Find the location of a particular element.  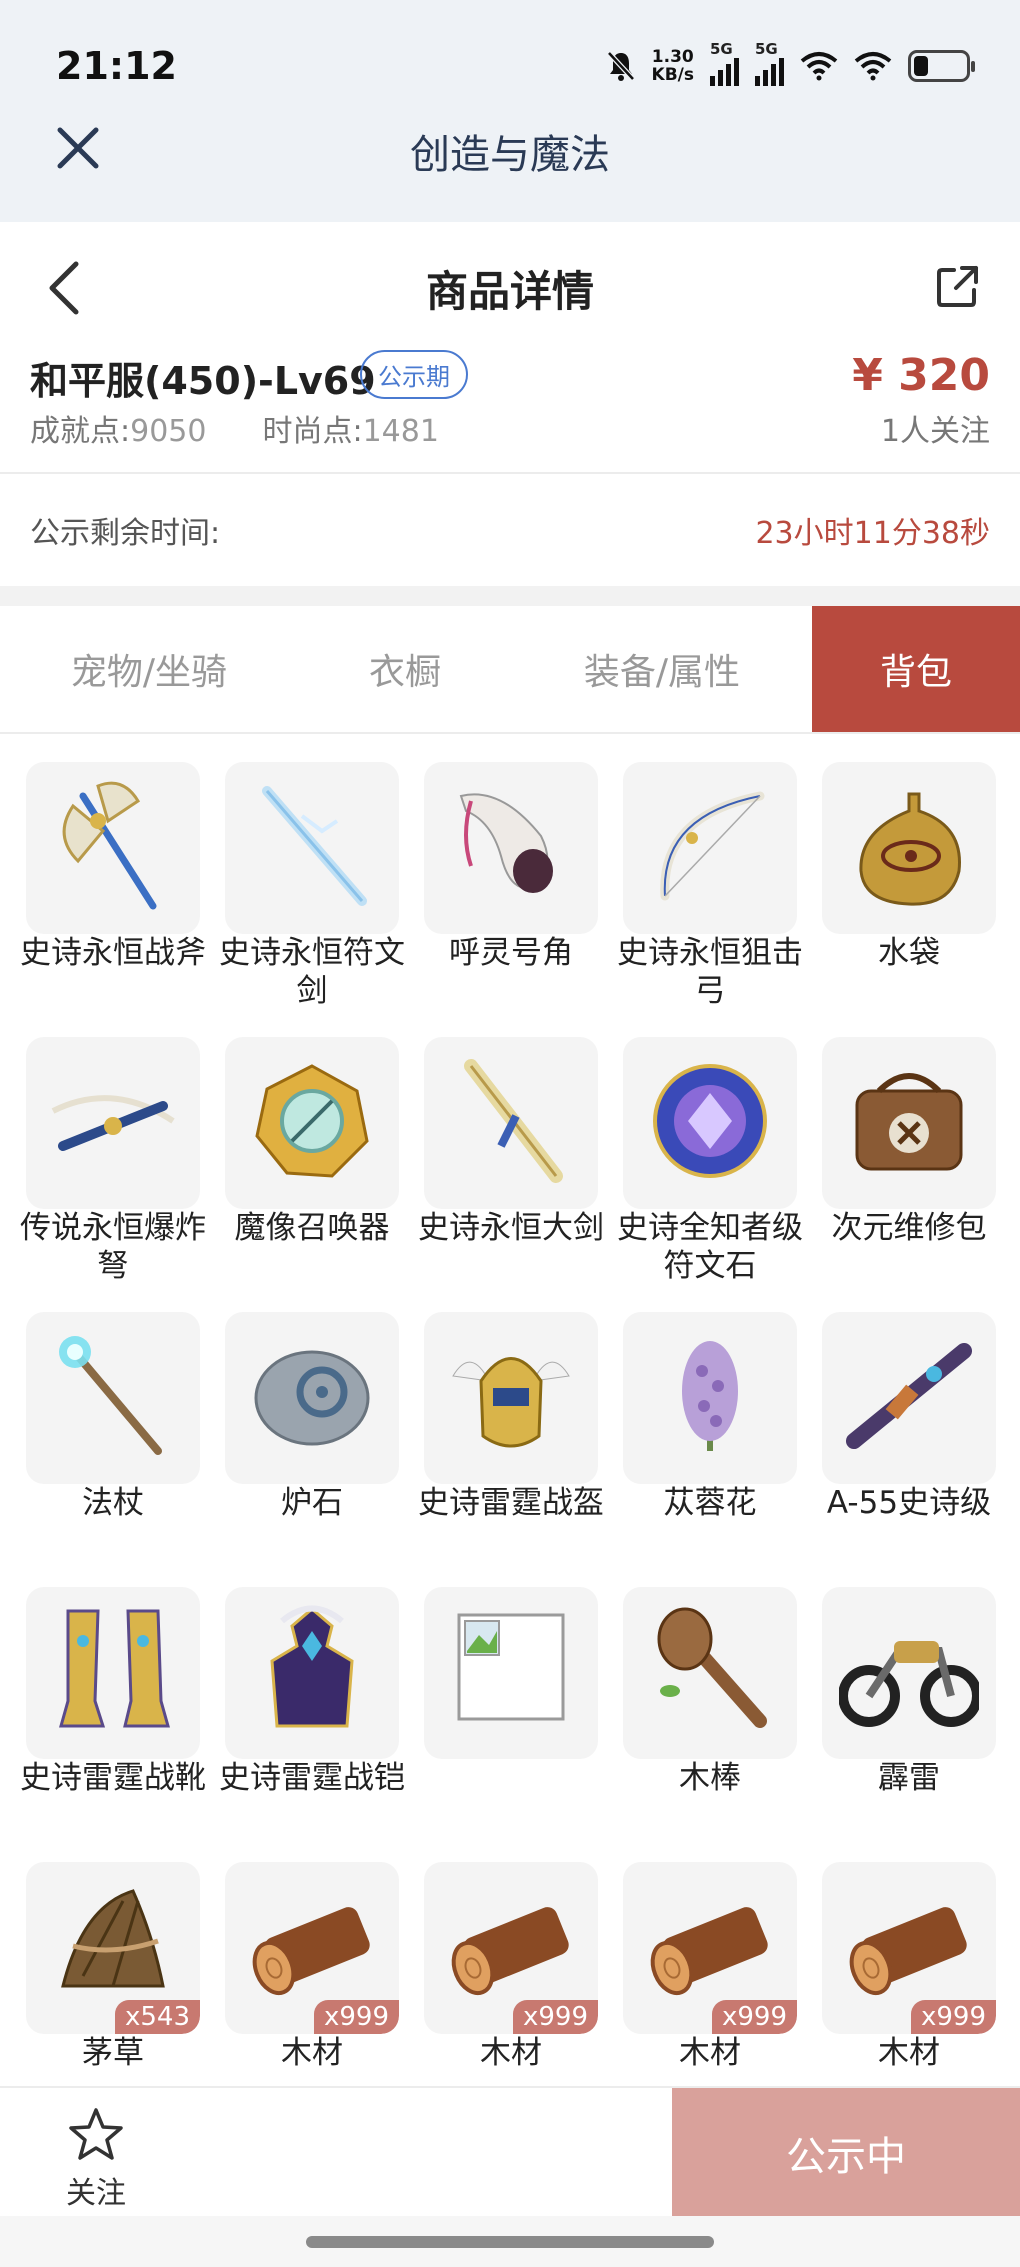

backpack-item: 史诗永恒大剑 is located at coordinates (511, 1174).